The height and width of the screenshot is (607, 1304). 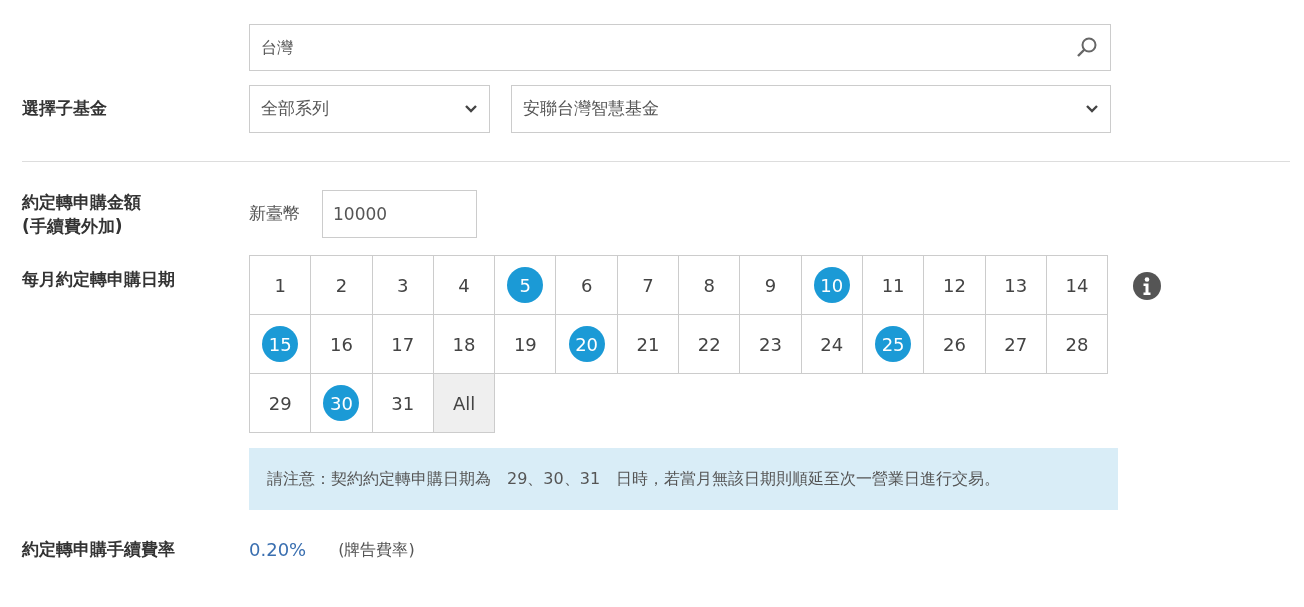 What do you see at coordinates (342, 285) in the screenshot?
I see `day-cell: 2` at bounding box center [342, 285].